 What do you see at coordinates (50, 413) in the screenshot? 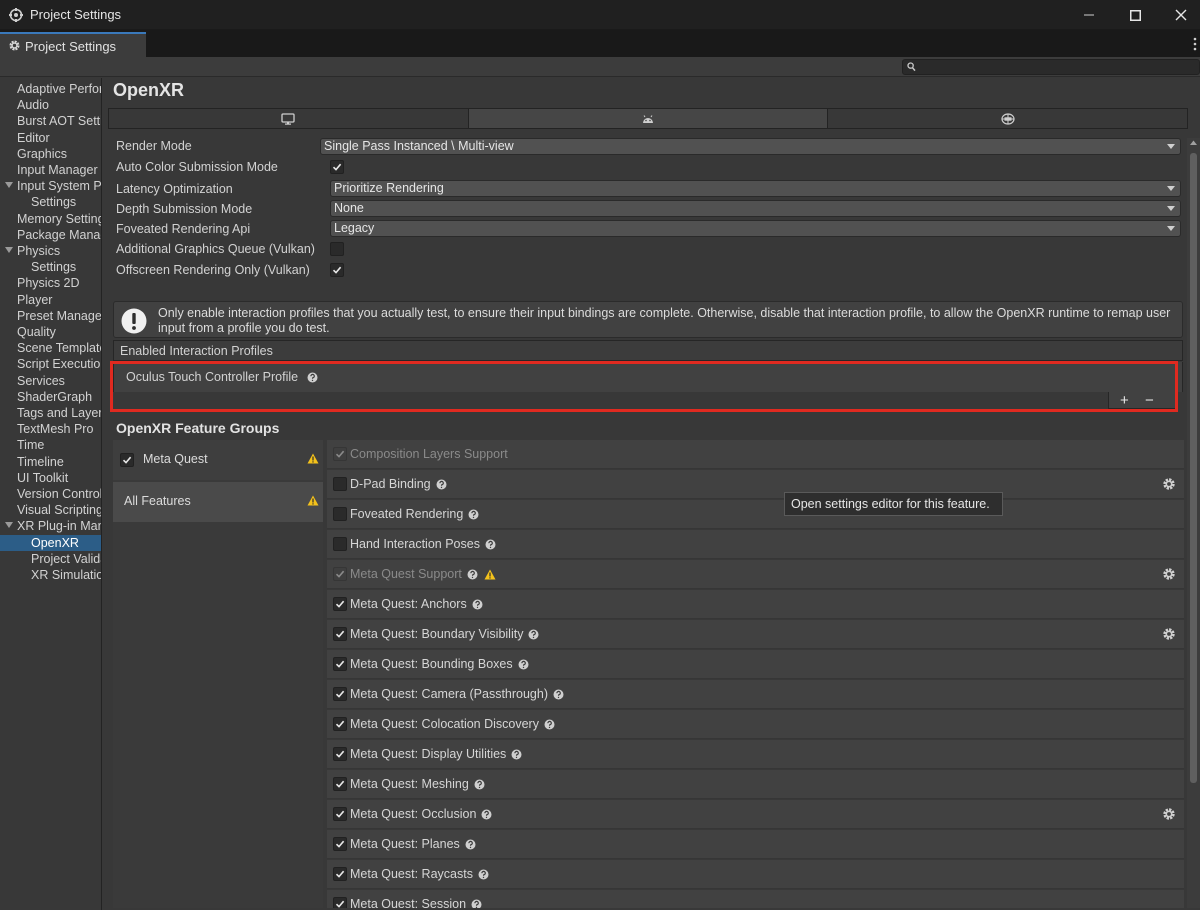
I see `sidebar-item-tags-and-layers: Tags and Layers` at bounding box center [50, 413].